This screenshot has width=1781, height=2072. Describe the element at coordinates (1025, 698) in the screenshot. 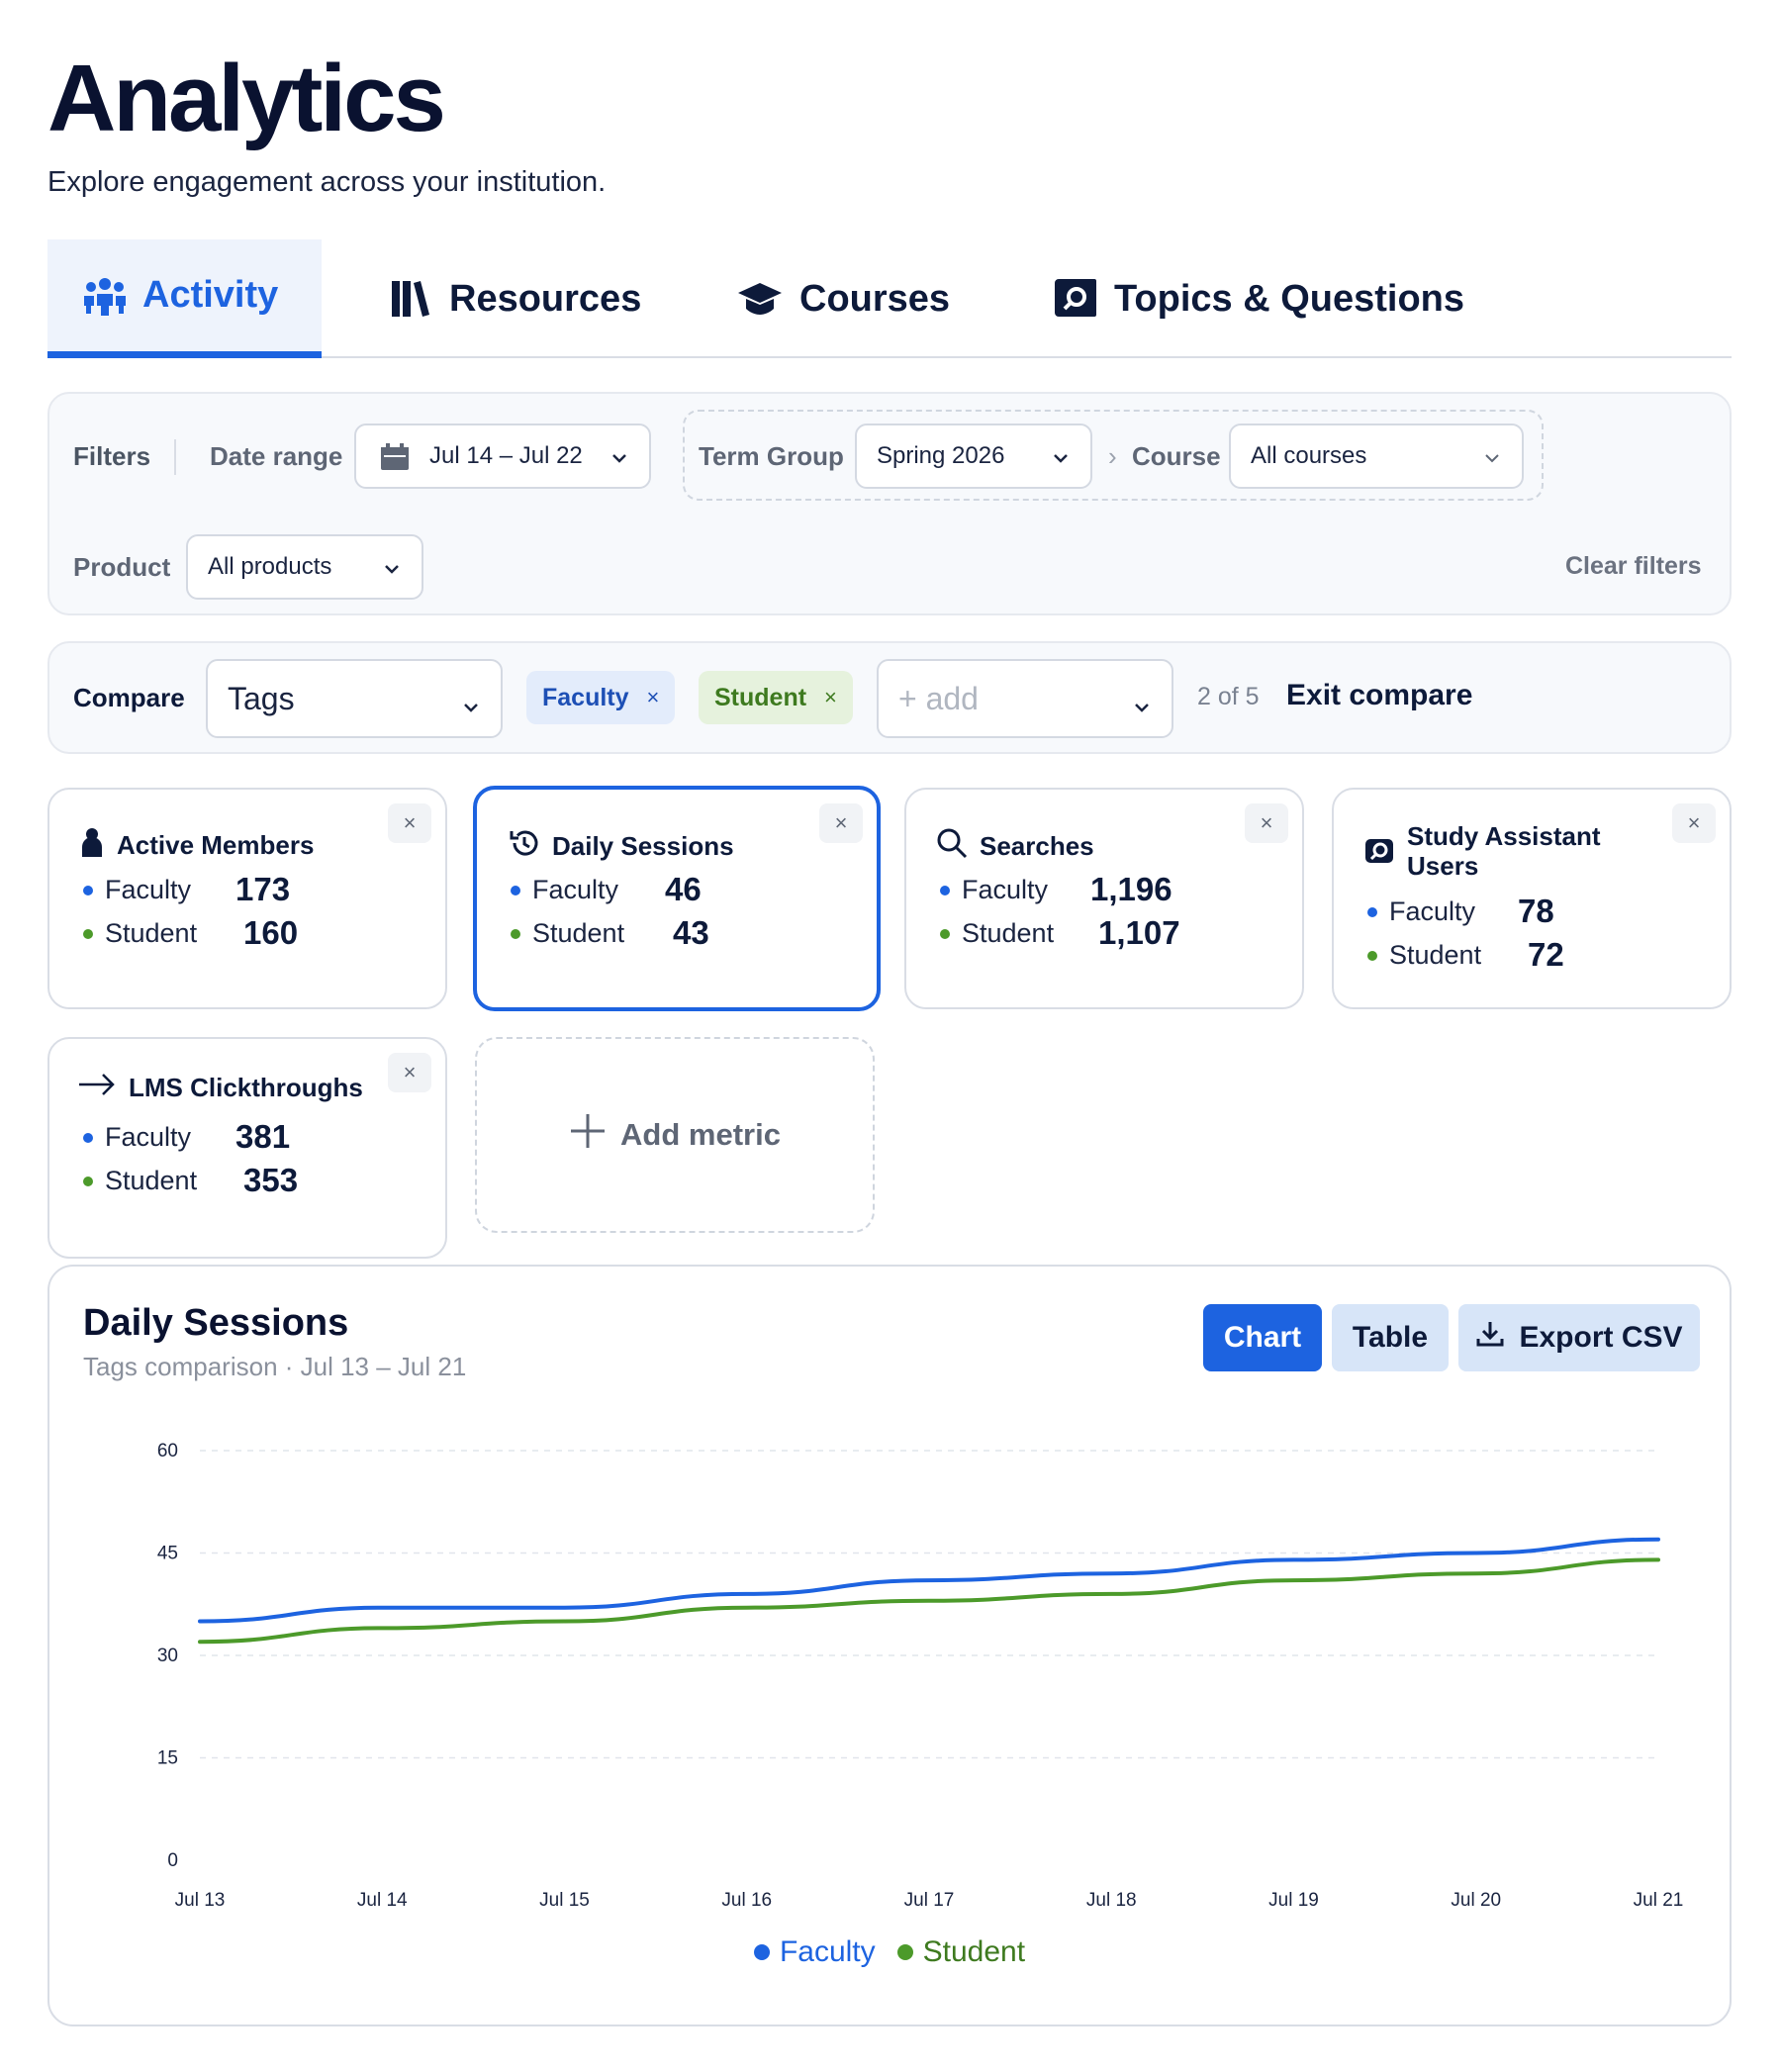

I see `add-tag-select: + add` at that location.